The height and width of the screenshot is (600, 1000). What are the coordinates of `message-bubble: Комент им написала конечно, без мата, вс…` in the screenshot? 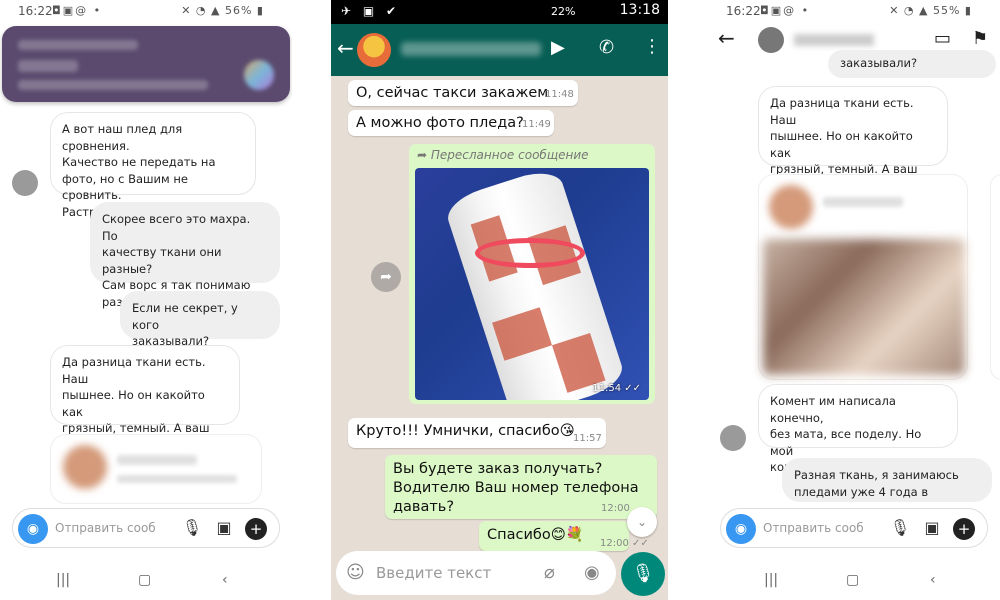 It's located at (858, 429).